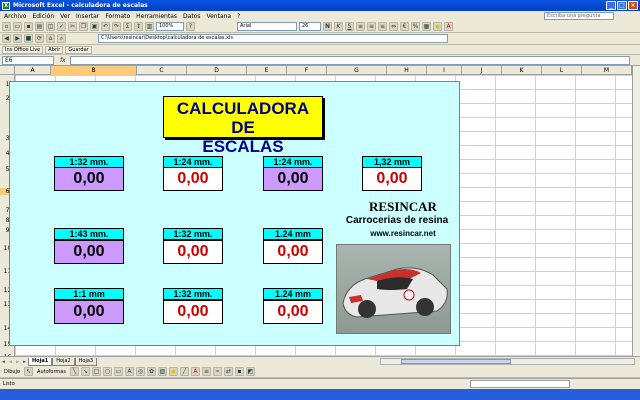 This screenshot has height=400, width=640. I want to click on menu-help: ?, so click(238, 16).